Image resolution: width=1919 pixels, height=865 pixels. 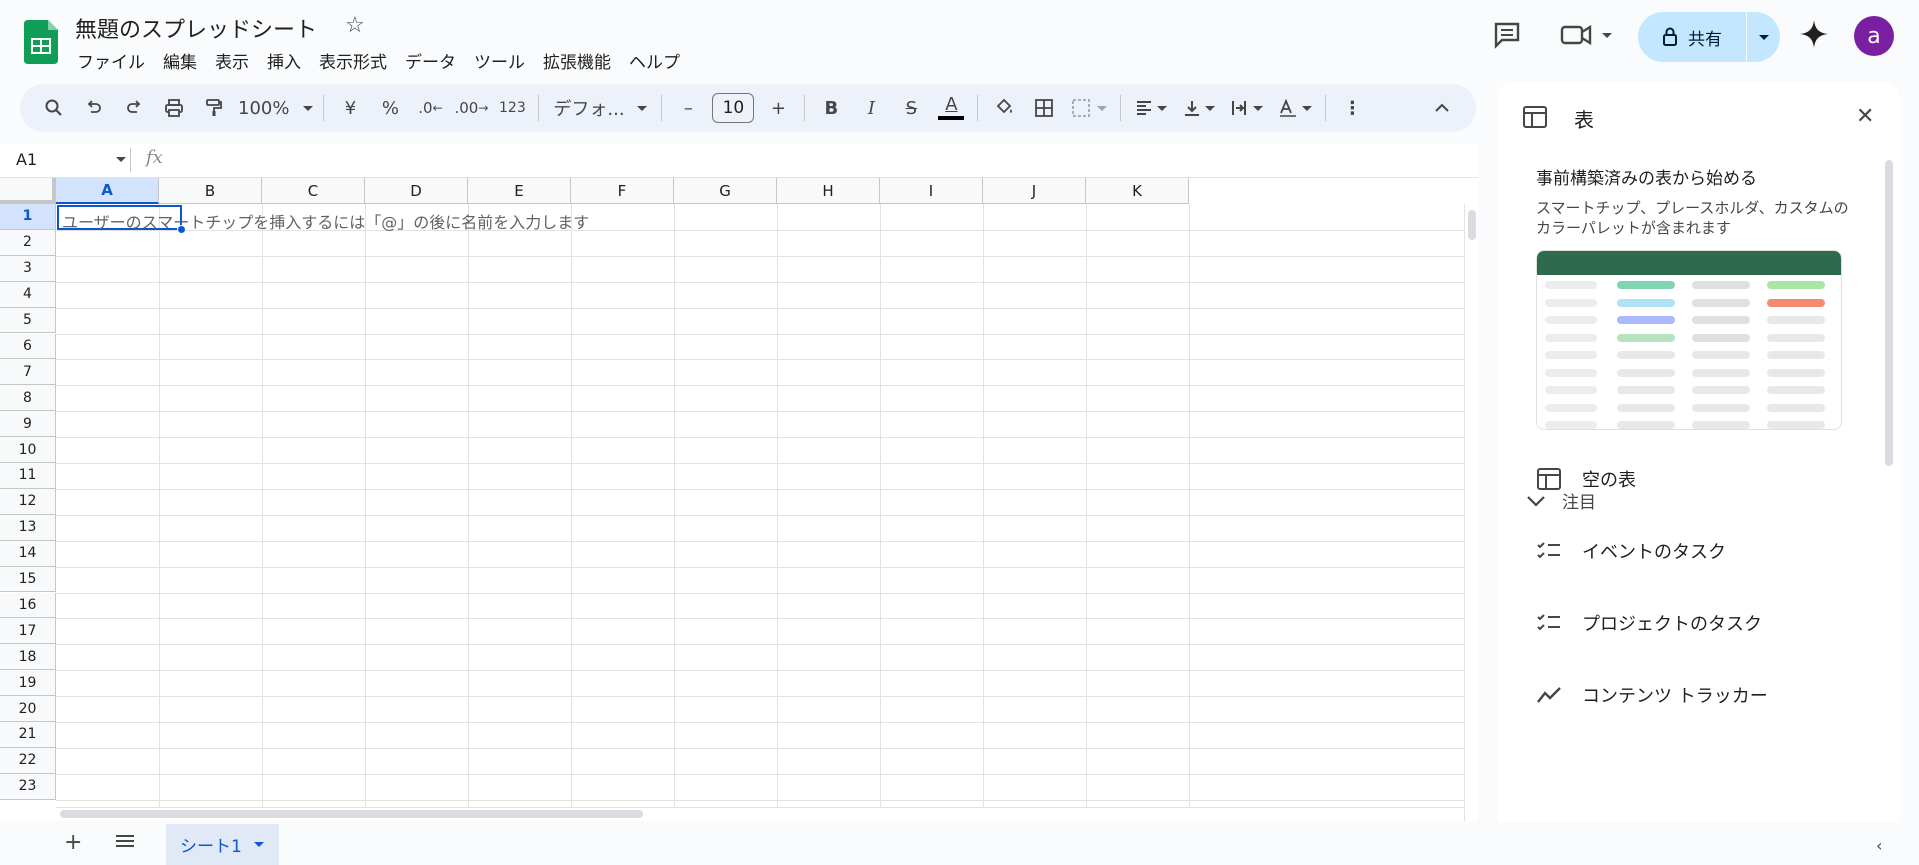 I want to click on row-header: 1, so click(x=28, y=217).